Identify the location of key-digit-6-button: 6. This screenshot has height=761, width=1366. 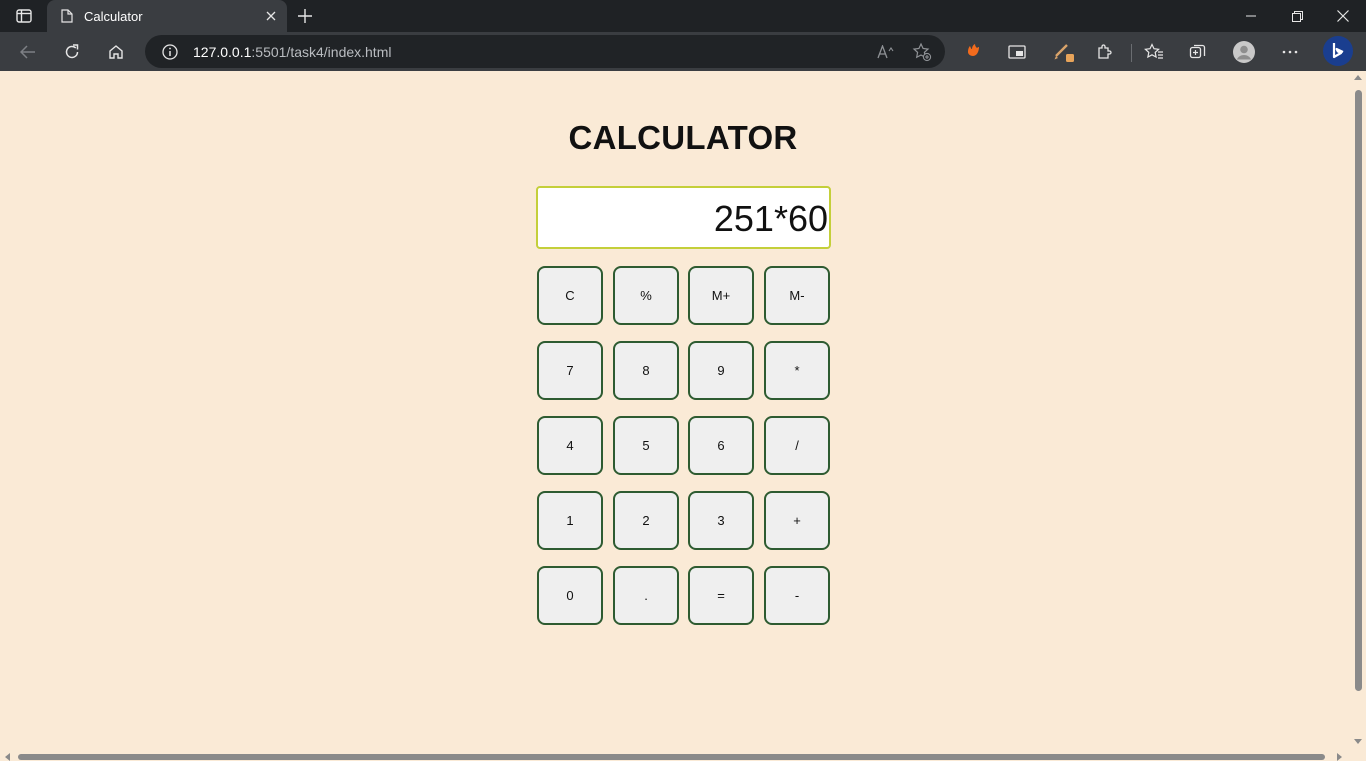
(721, 445).